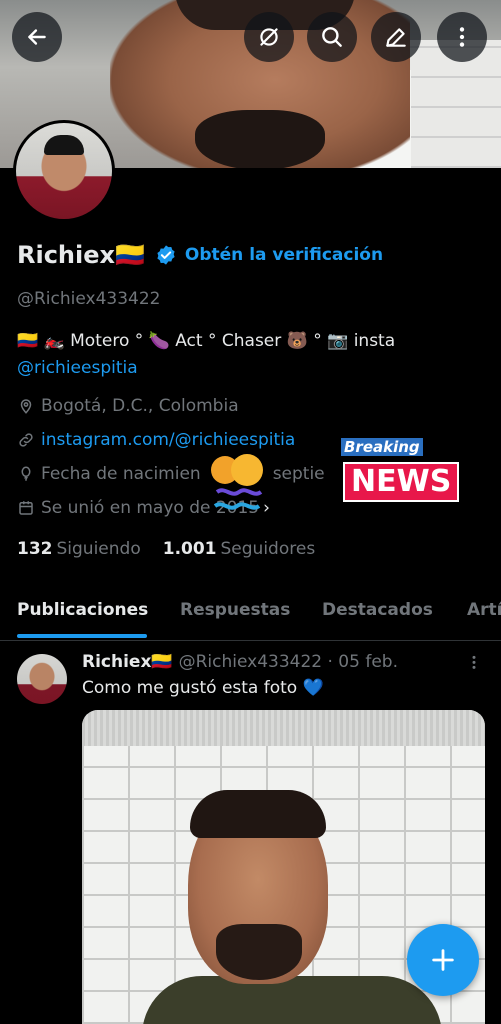 The image size is (501, 1024). I want to click on search-icon, so click(332, 37).